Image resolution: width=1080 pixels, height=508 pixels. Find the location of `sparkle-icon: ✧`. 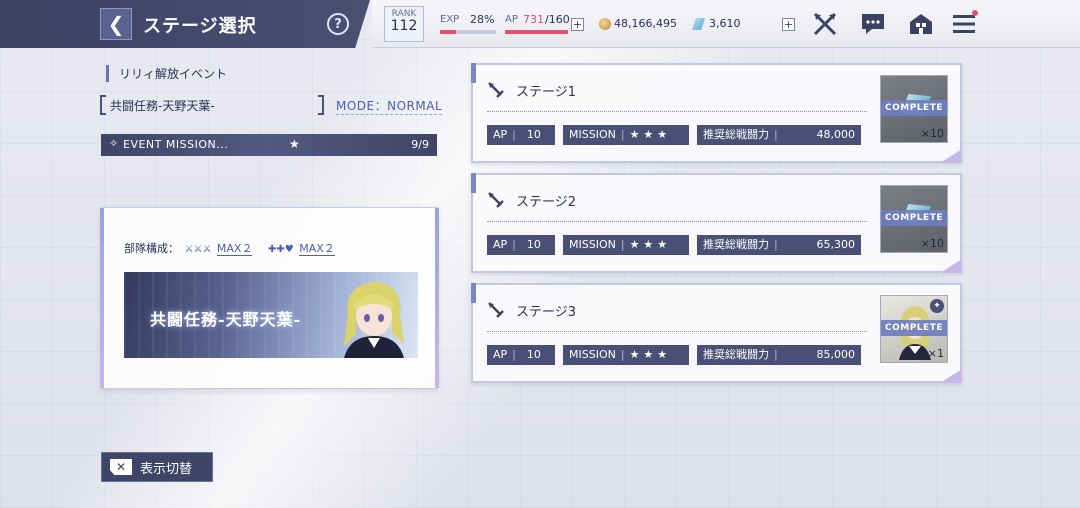

sparkle-icon: ✧ is located at coordinates (114, 143).